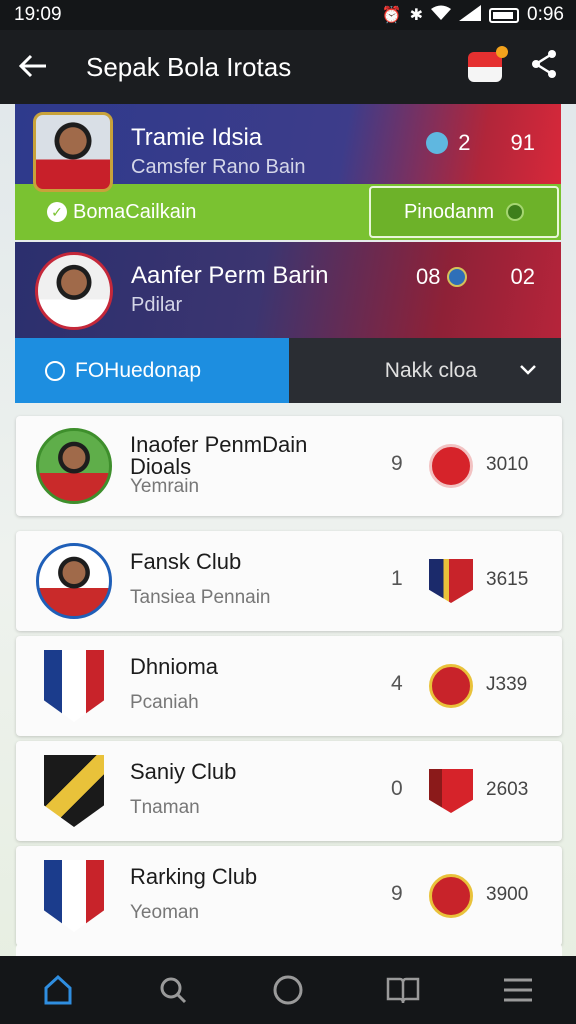 The width and height of the screenshot is (576, 1024). I want to click on item-score: 3010, so click(507, 464).